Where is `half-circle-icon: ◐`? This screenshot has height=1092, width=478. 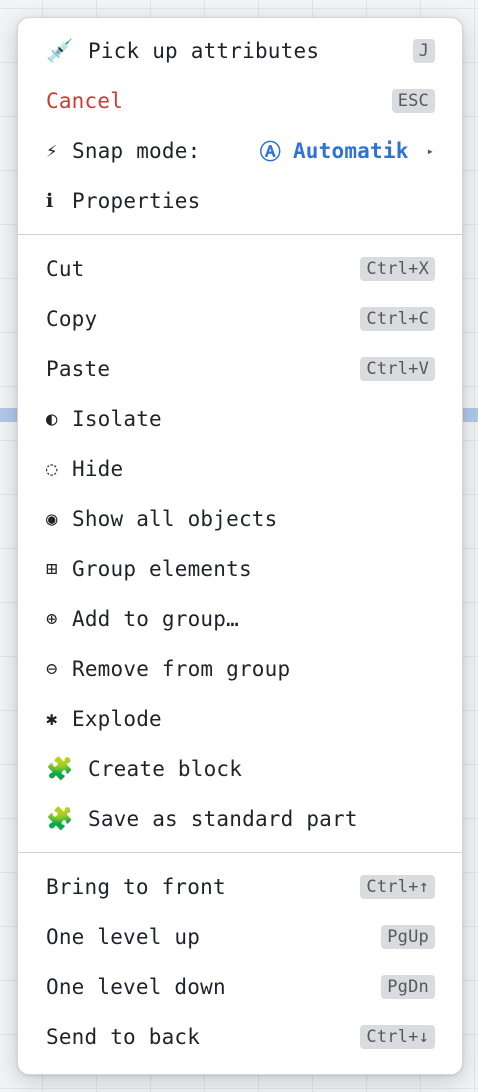 half-circle-icon: ◐ is located at coordinates (52, 419).